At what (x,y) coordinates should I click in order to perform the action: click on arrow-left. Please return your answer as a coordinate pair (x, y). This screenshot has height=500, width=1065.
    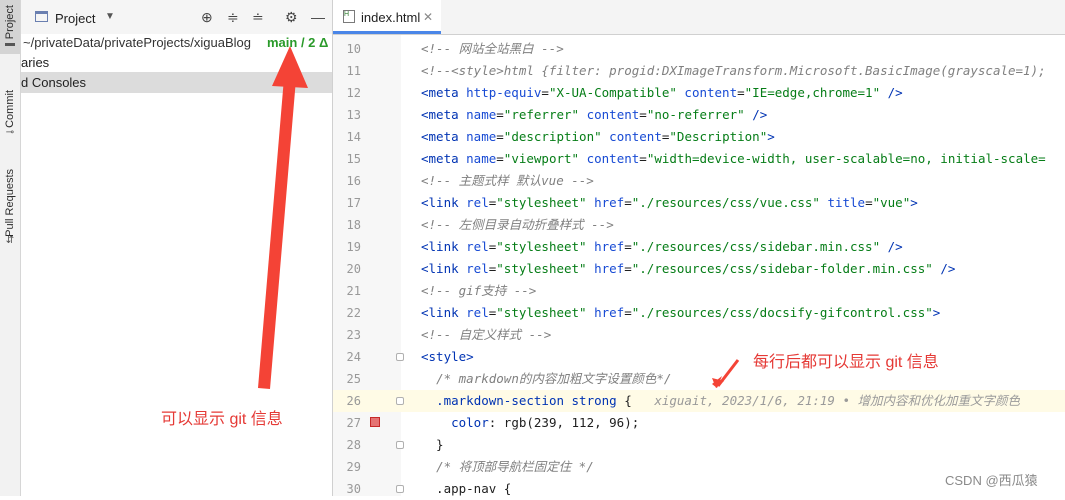
    Looking at the image, I should click on (283, 217).